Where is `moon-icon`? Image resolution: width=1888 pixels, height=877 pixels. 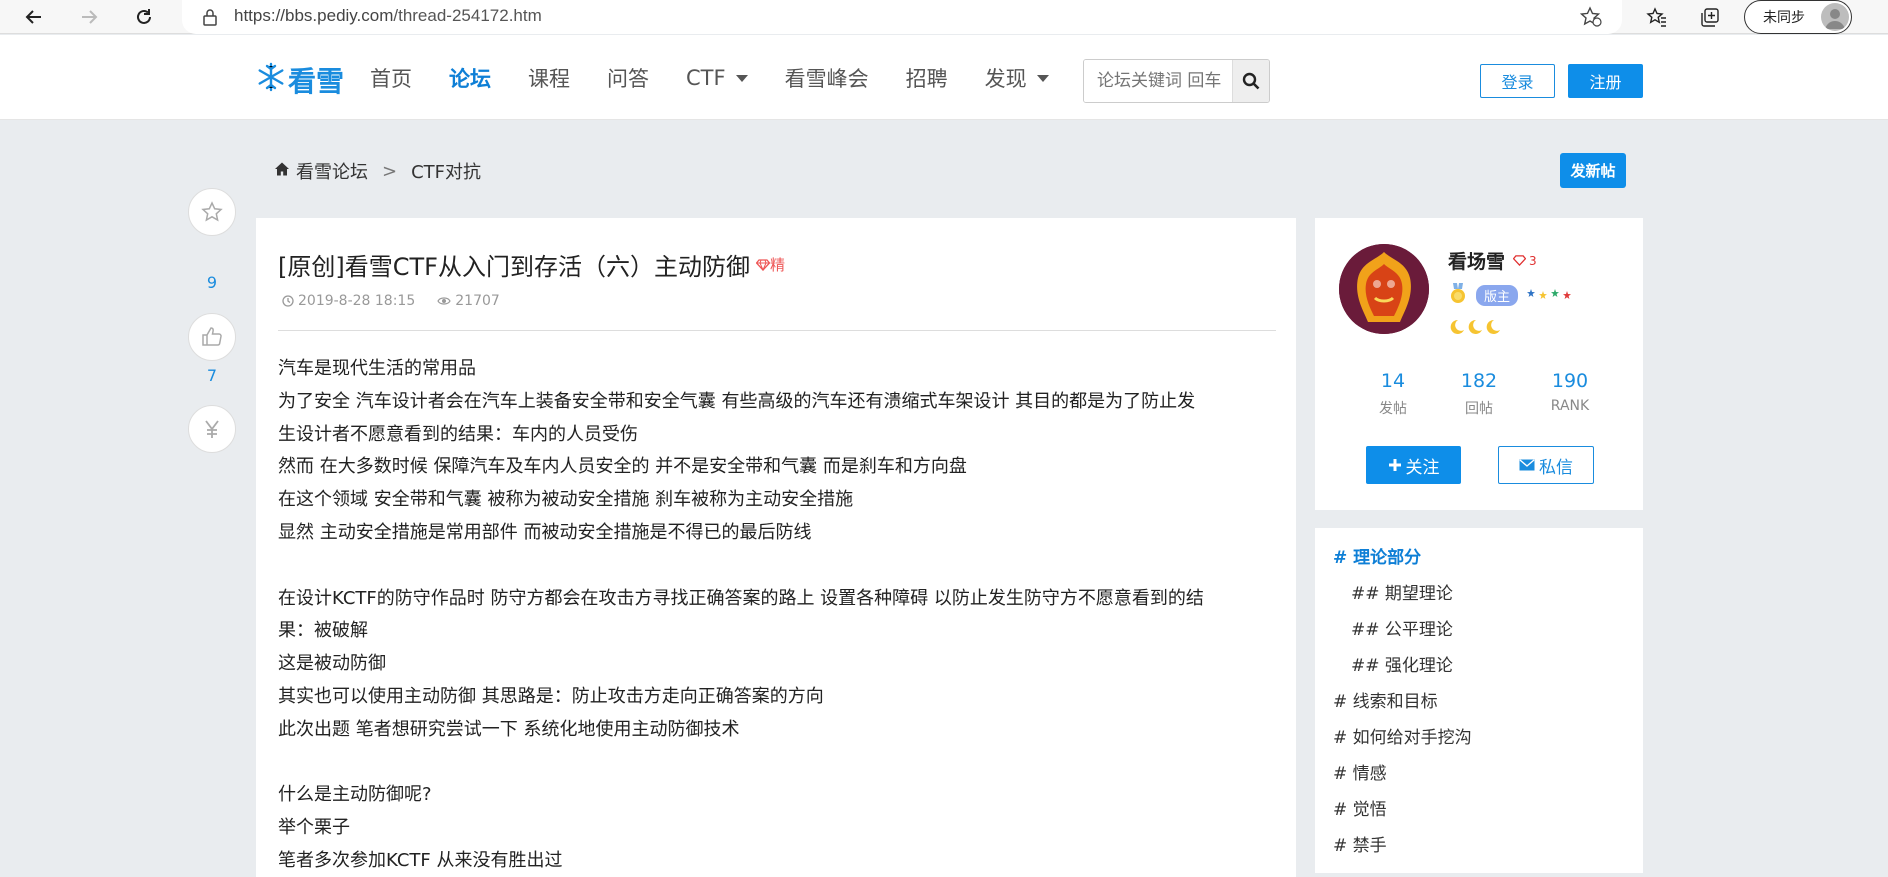 moon-icon is located at coordinates (1475, 326).